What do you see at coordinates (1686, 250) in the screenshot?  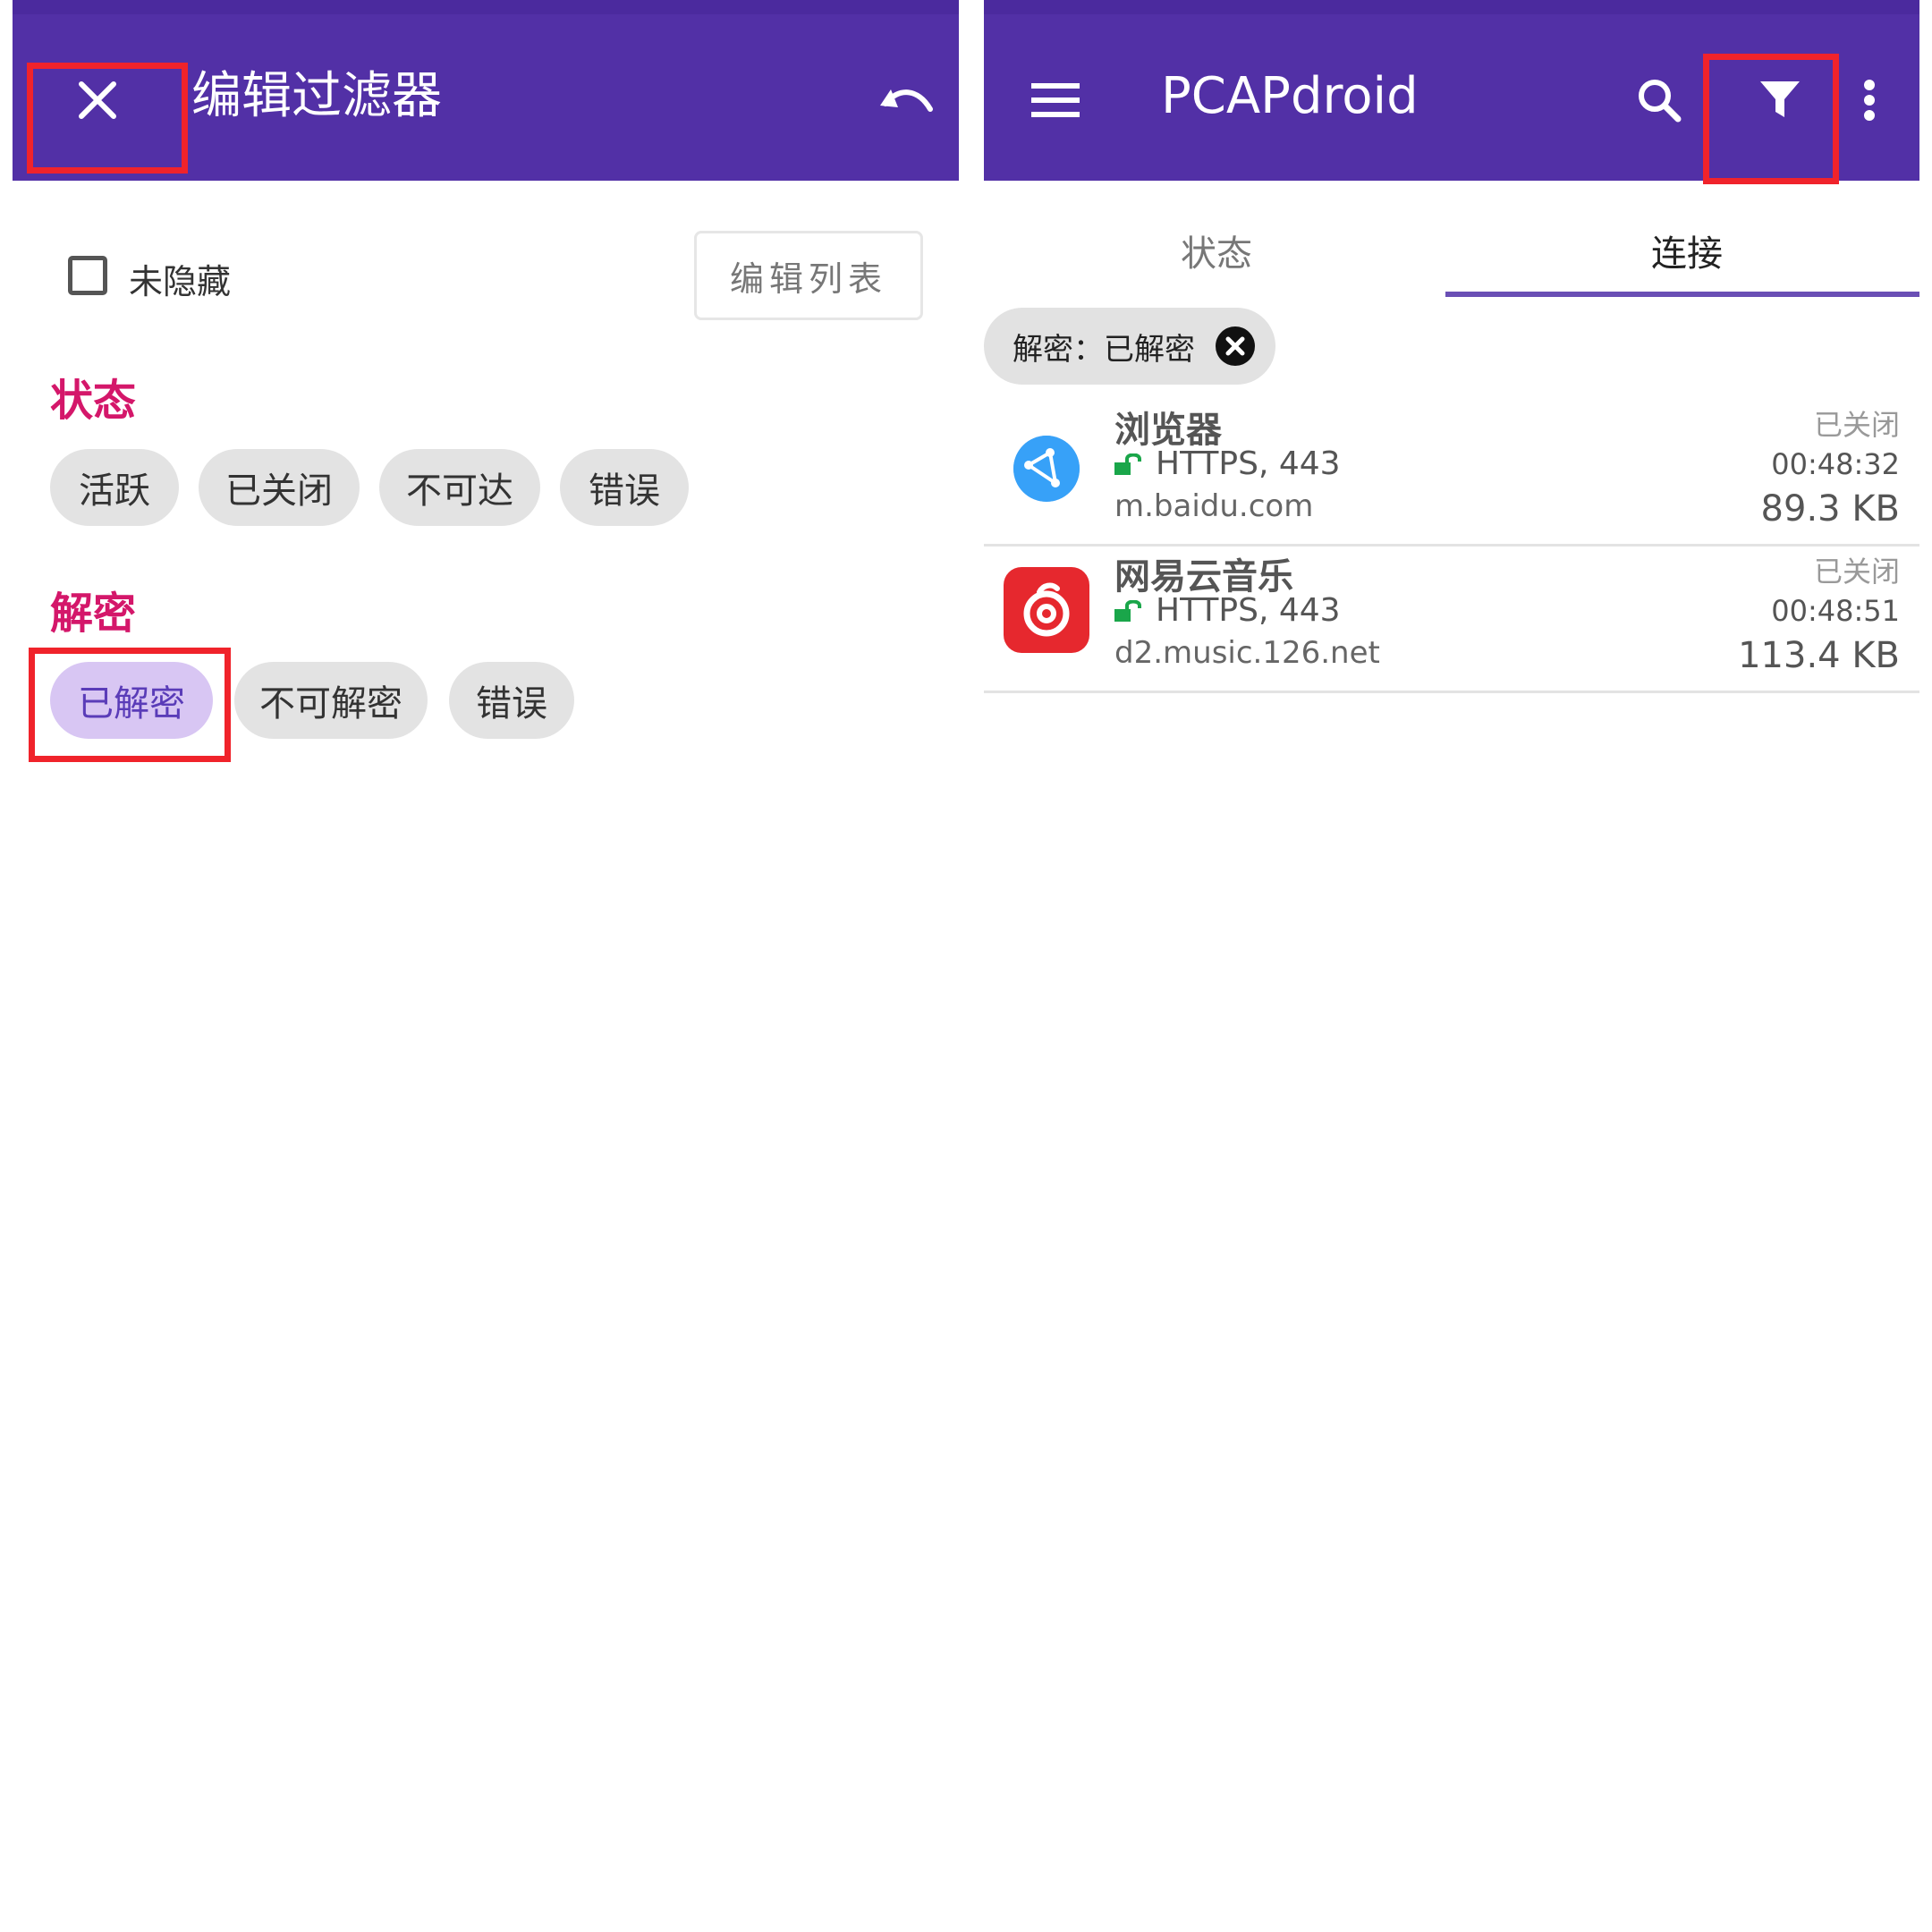 I see `tab-connections: 连接` at bounding box center [1686, 250].